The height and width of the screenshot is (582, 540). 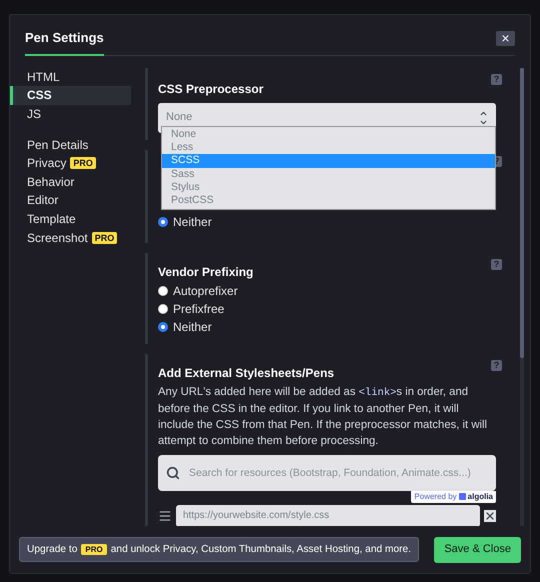 I want to click on section-title: Add External Stylesheets/Pens, so click(x=247, y=373).